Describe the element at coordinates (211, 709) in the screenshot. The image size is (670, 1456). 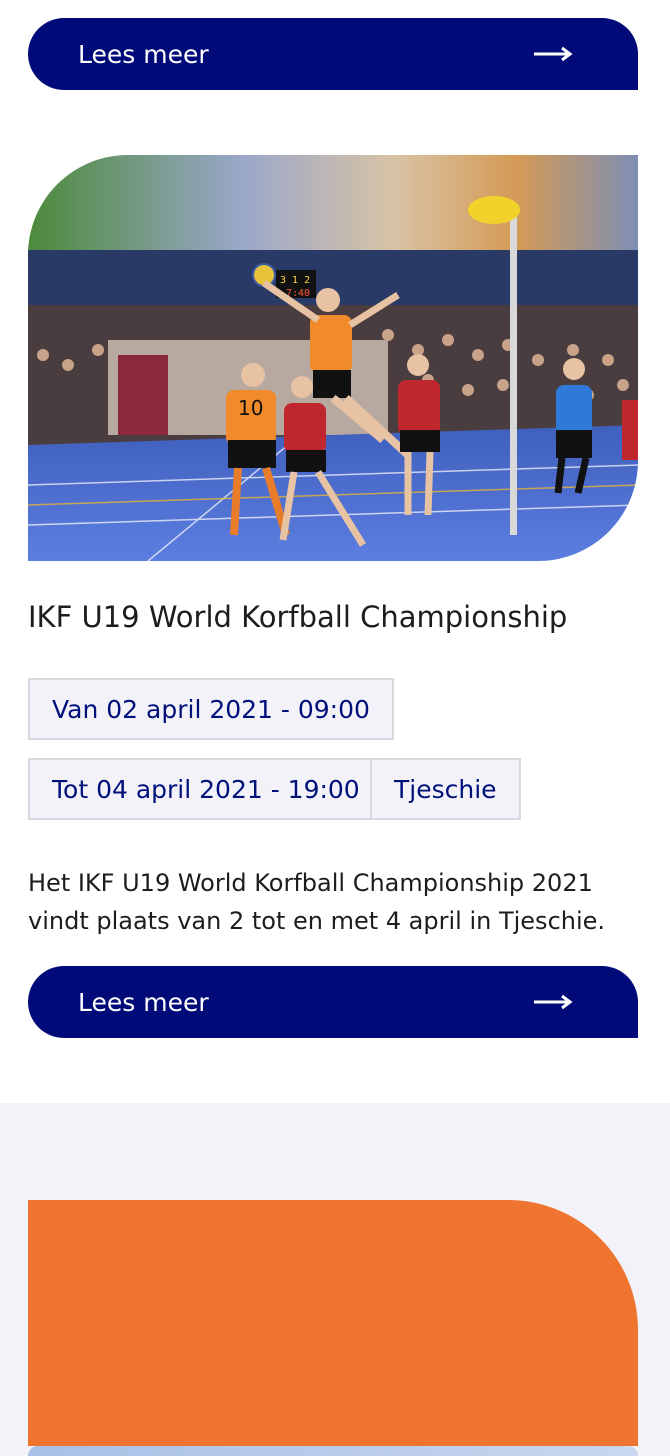
I see `event-start-date-tag: Van 02 april 2021 - 09:00` at that location.